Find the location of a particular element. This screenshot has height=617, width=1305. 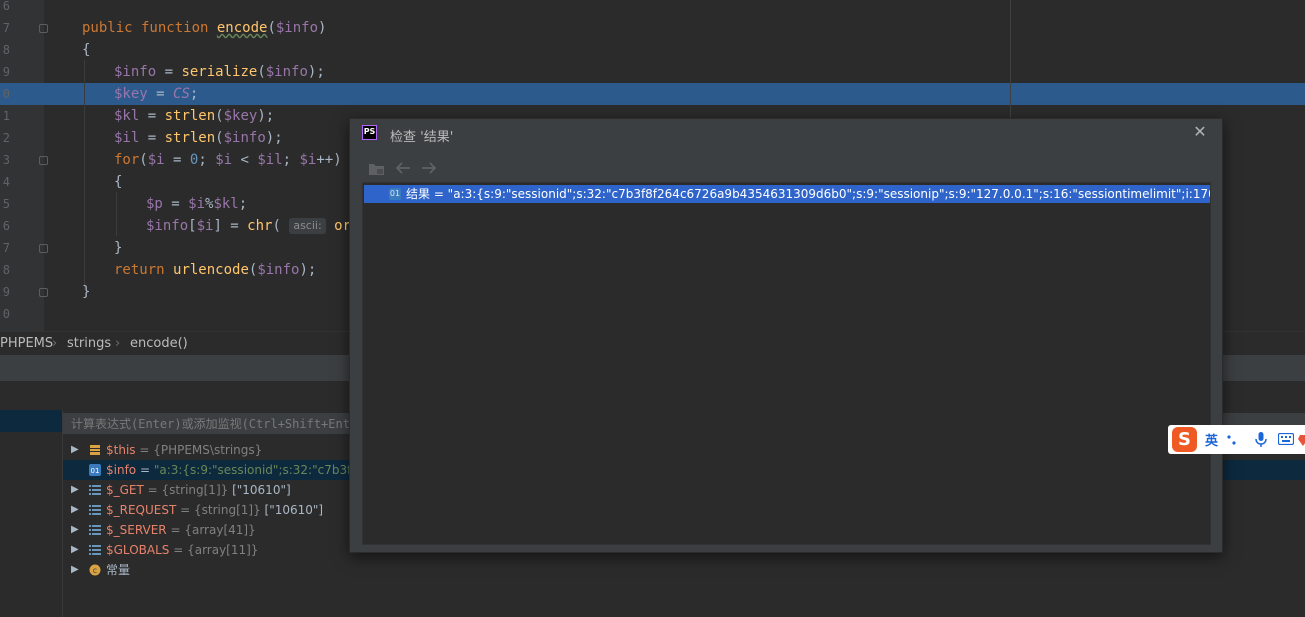

ime-language-toggle: 英 is located at coordinates (1211, 439).